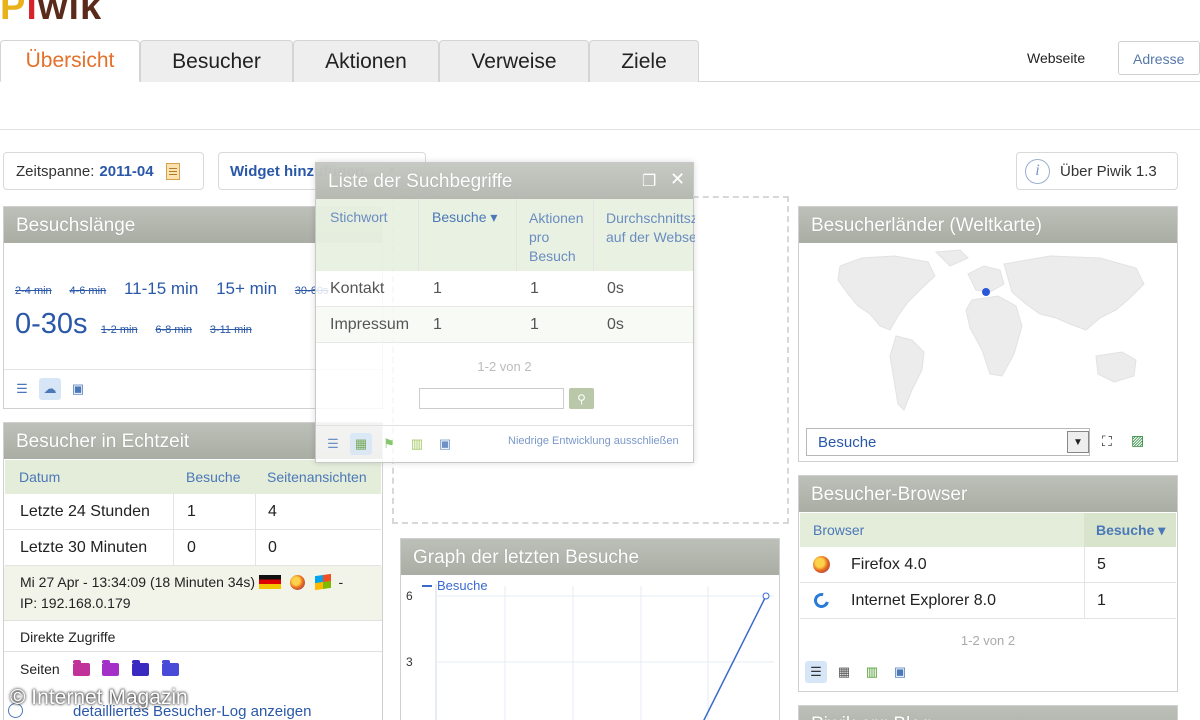 The height and width of the screenshot is (720, 1200). I want to click on maximise-icon: ❐, so click(649, 181).